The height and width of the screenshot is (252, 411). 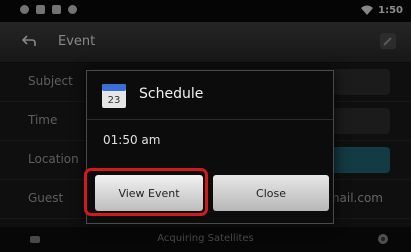 I want to click on event-time: 01:50 am, so click(x=132, y=140).